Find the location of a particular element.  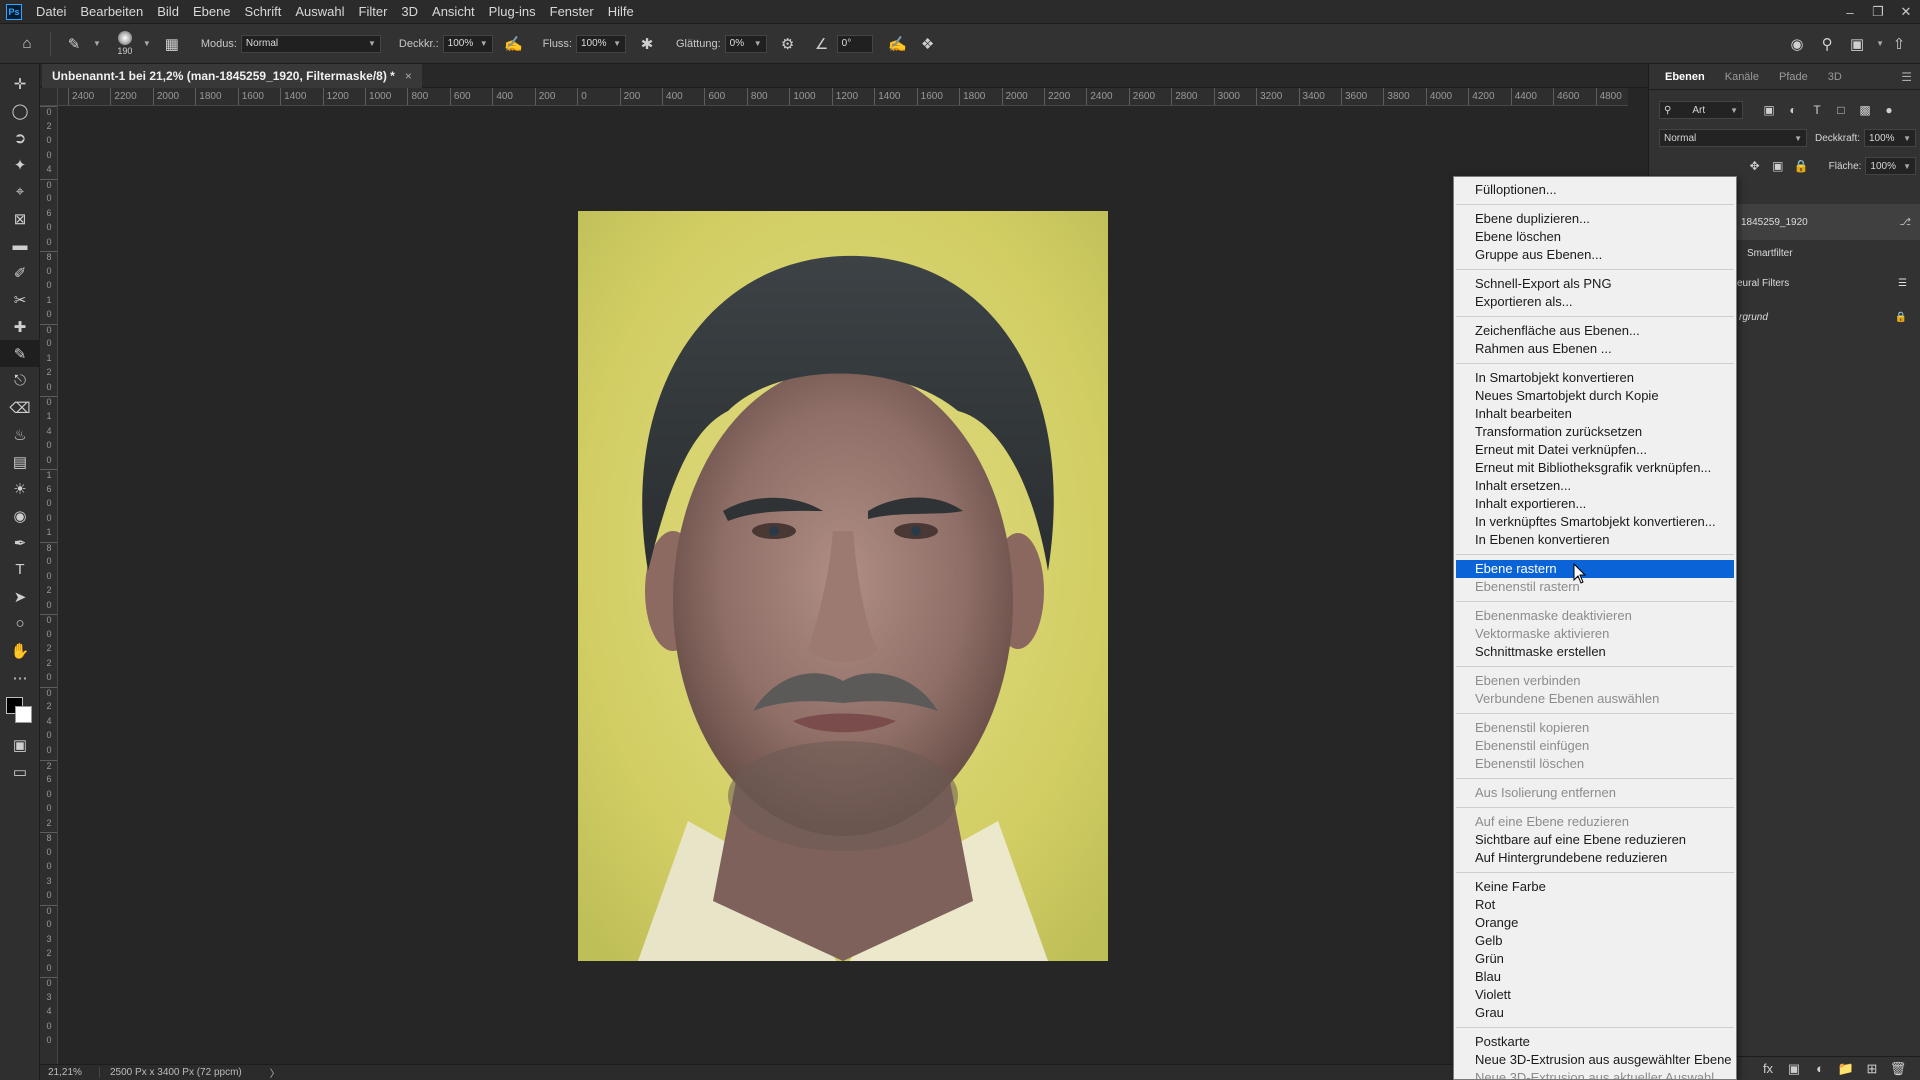

panel-tab: Kanäle is located at coordinates (1742, 77).